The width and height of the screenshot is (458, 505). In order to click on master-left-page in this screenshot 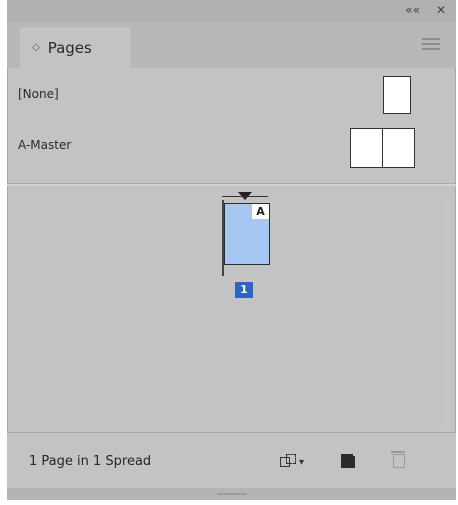, I will do `click(366, 148)`.